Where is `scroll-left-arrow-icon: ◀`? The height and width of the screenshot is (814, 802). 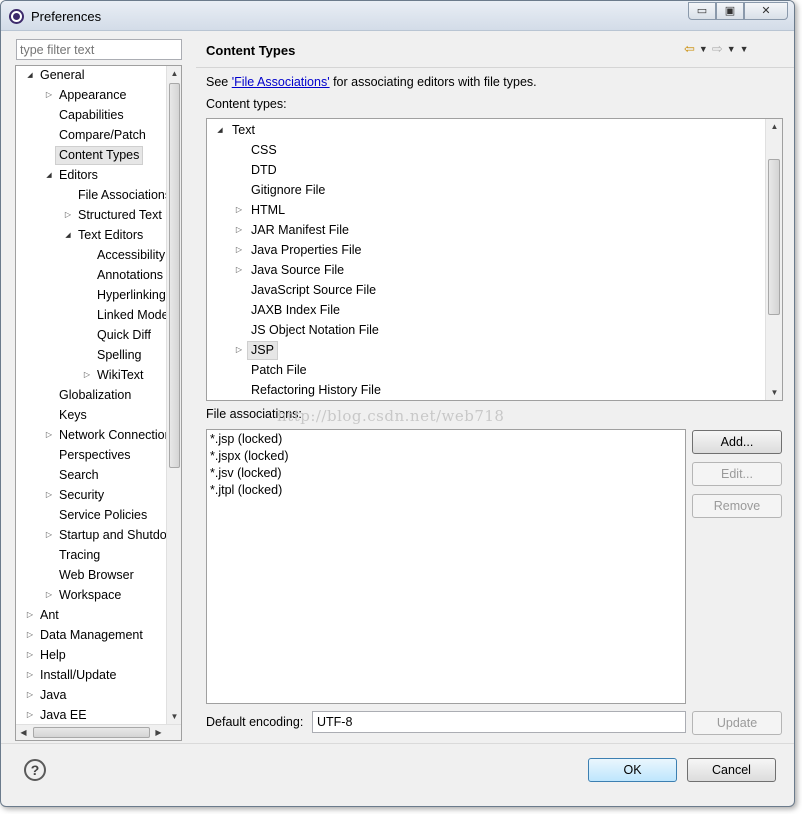
scroll-left-arrow-icon: ◀ is located at coordinates (23, 732).